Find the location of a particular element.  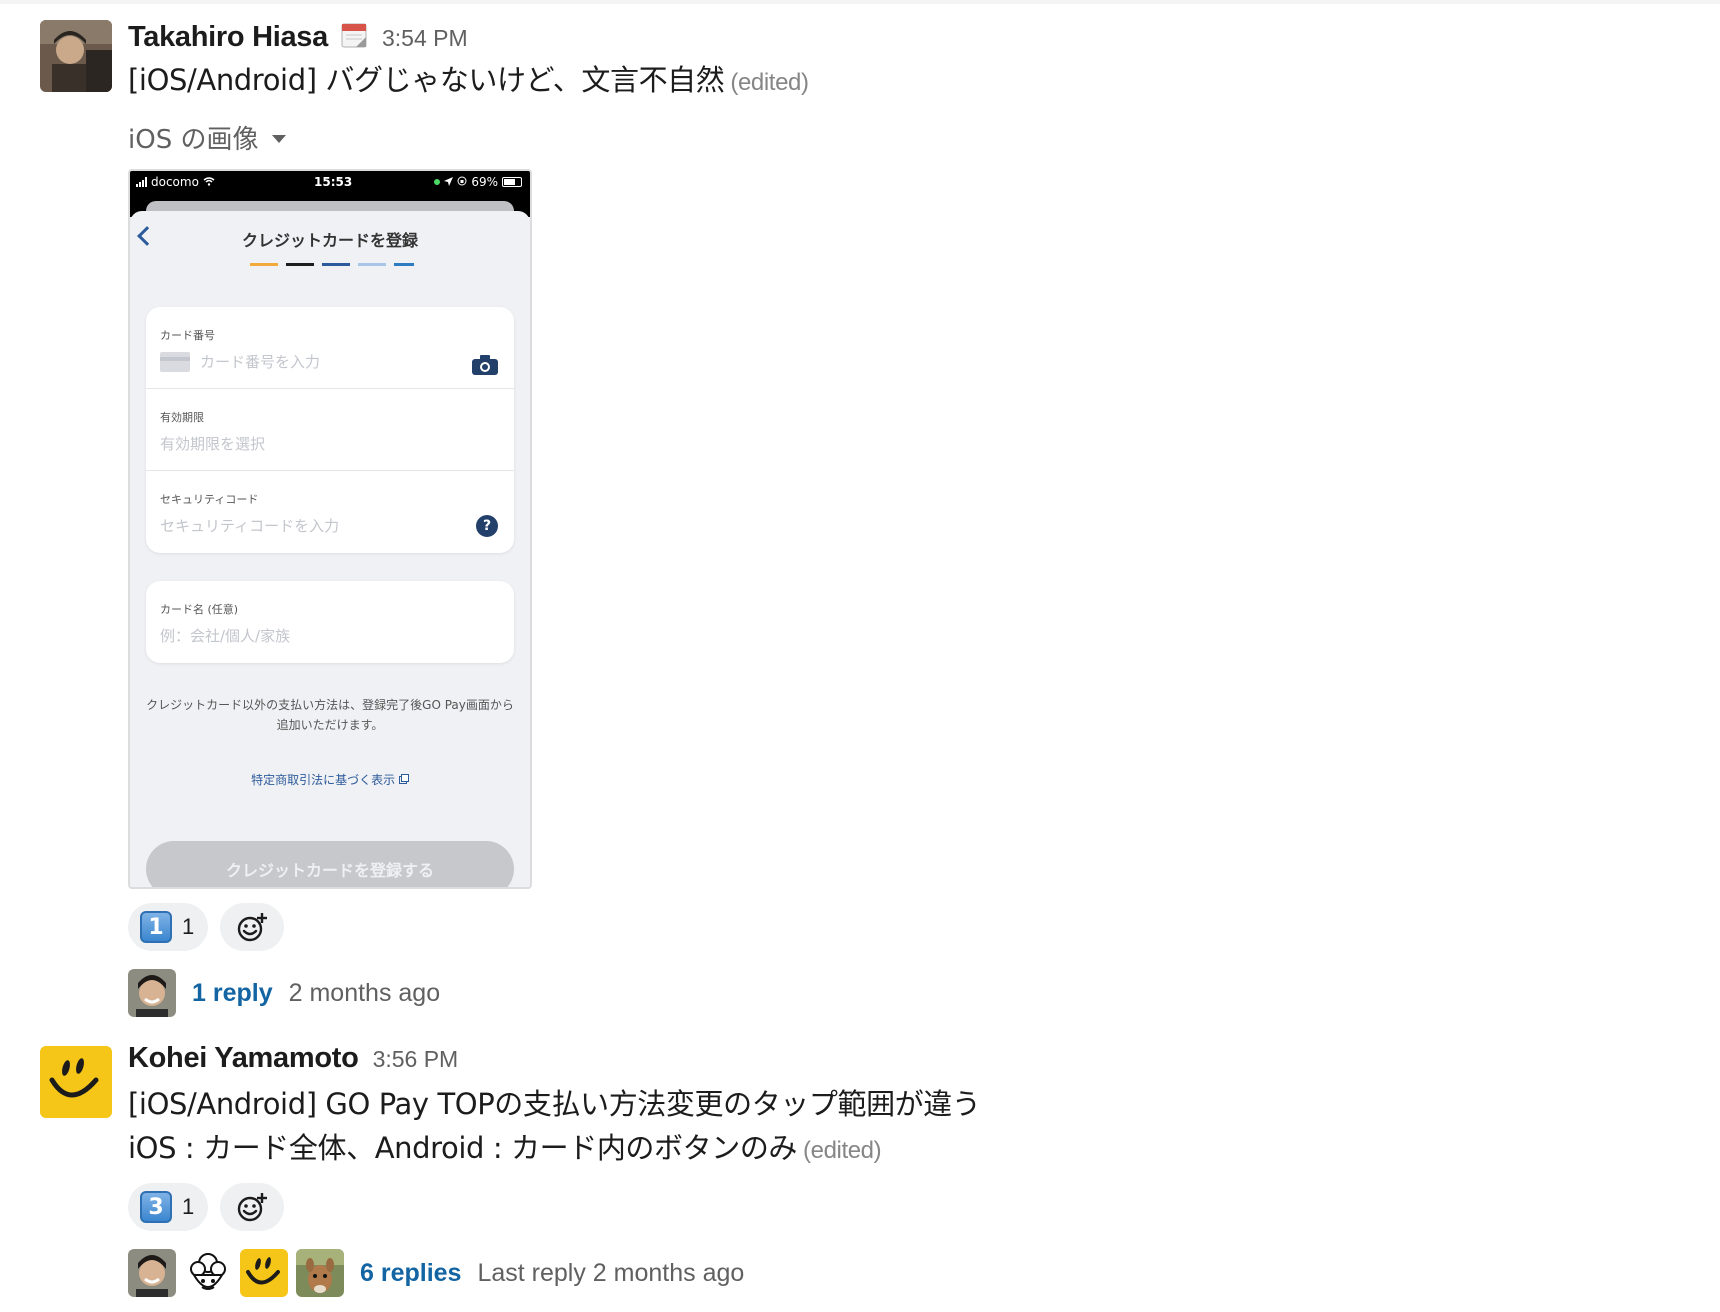

top-divider is located at coordinates (860, 2).